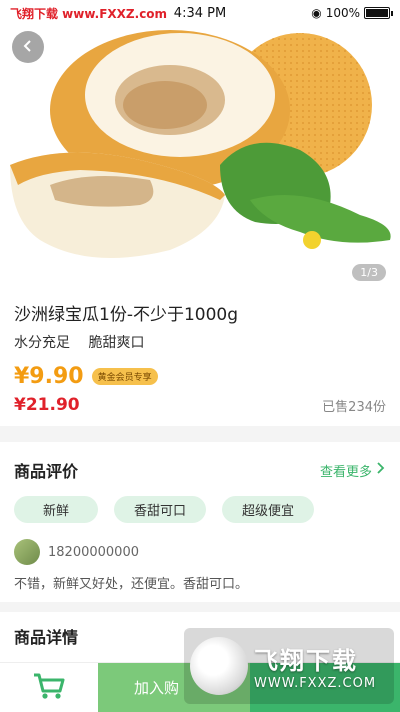  Describe the element at coordinates (200, 470) in the screenshot. I see `review-header: 商品评价 查看更多` at that location.